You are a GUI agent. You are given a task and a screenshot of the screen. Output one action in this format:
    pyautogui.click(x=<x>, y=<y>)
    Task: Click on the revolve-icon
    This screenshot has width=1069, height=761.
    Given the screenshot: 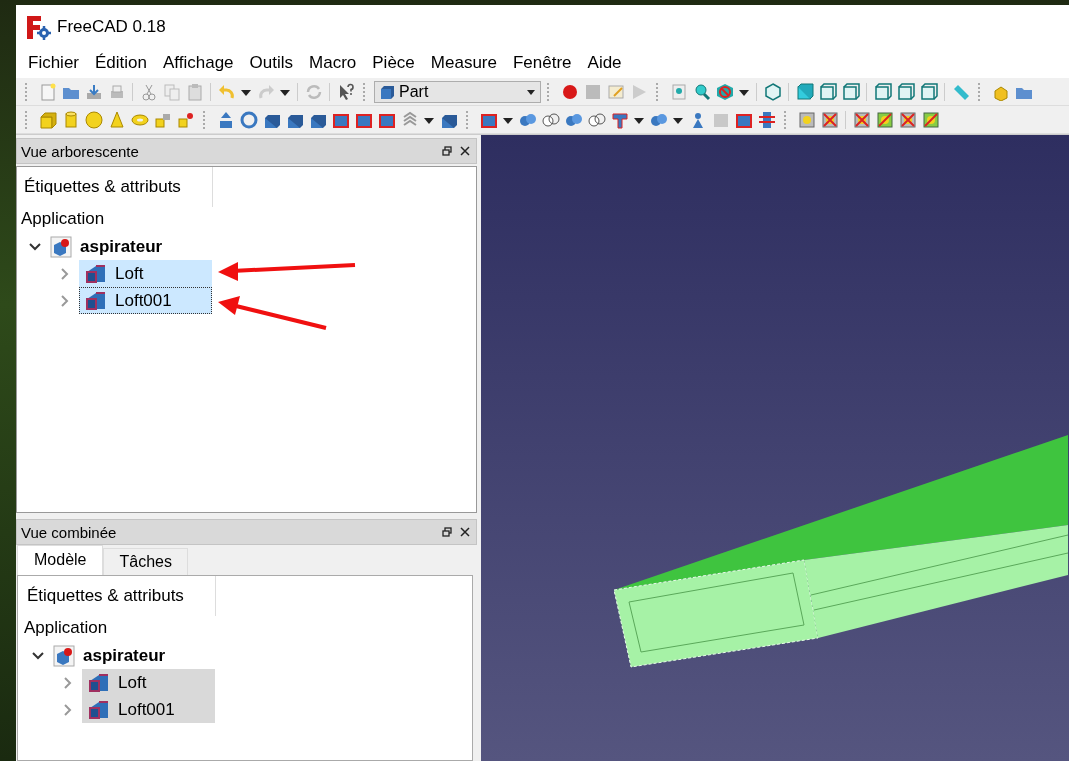 What is the action you would take?
    pyautogui.click(x=248, y=119)
    